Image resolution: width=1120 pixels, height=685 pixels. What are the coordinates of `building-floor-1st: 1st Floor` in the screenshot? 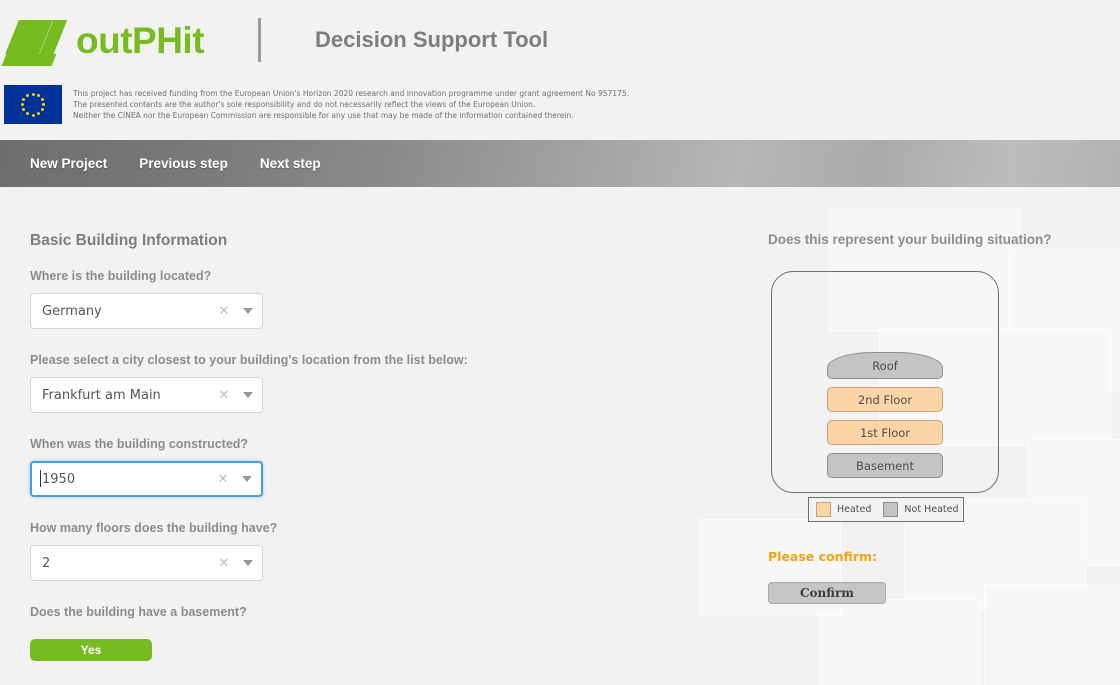 It's located at (885, 432).